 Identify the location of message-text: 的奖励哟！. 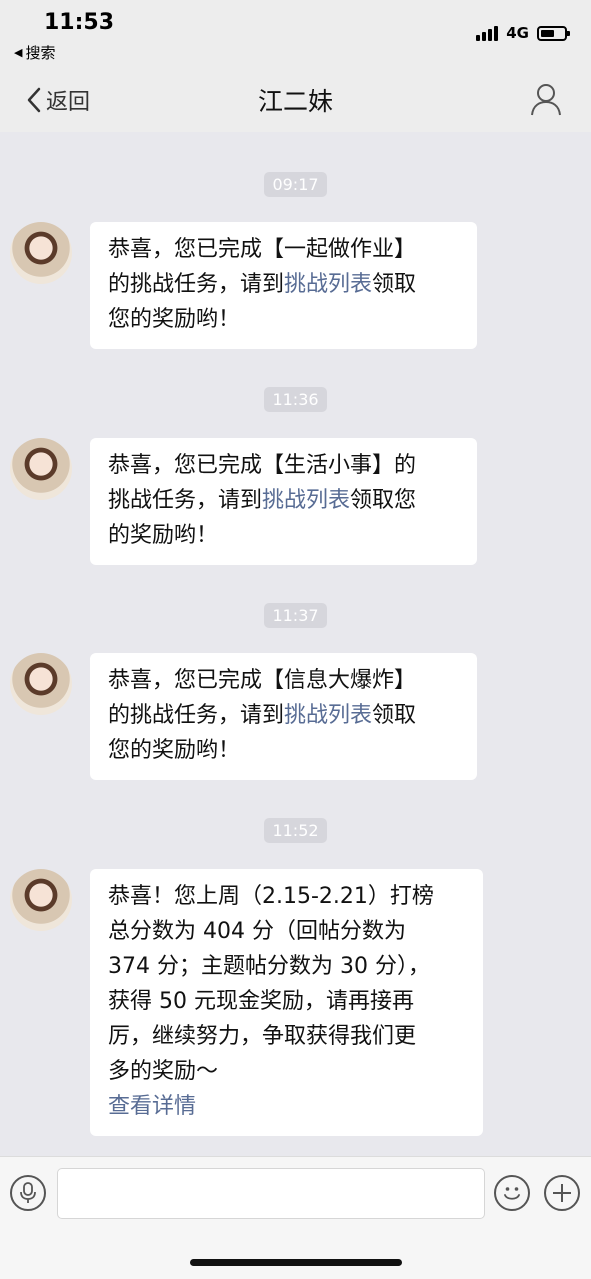
(163, 535).